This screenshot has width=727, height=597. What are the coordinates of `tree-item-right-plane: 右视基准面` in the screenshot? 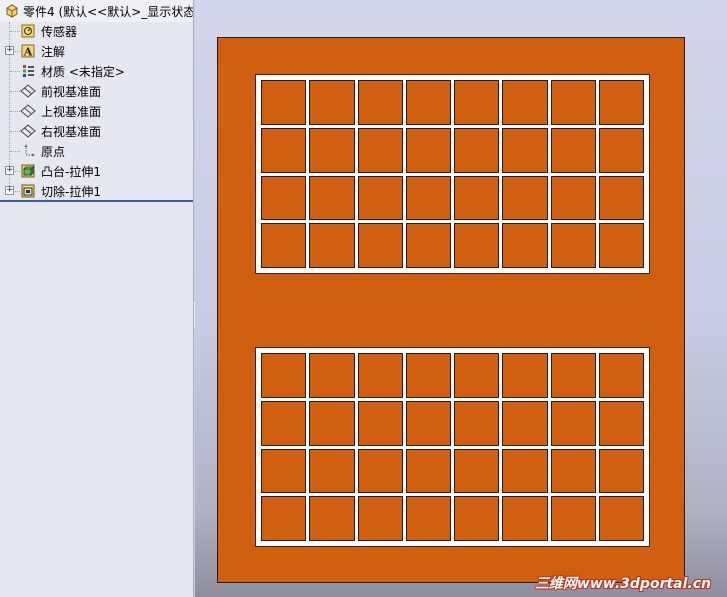 It's located at (96, 131).